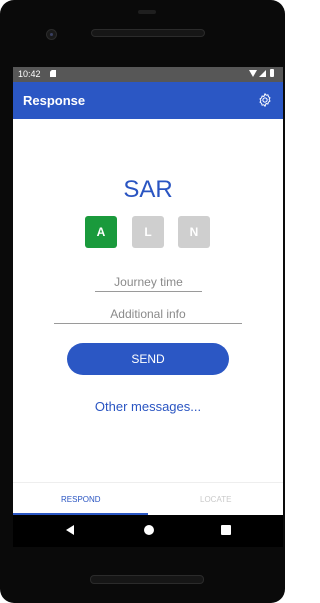  Describe the element at coordinates (101, 232) in the screenshot. I see `toggle-a-button: A` at that location.